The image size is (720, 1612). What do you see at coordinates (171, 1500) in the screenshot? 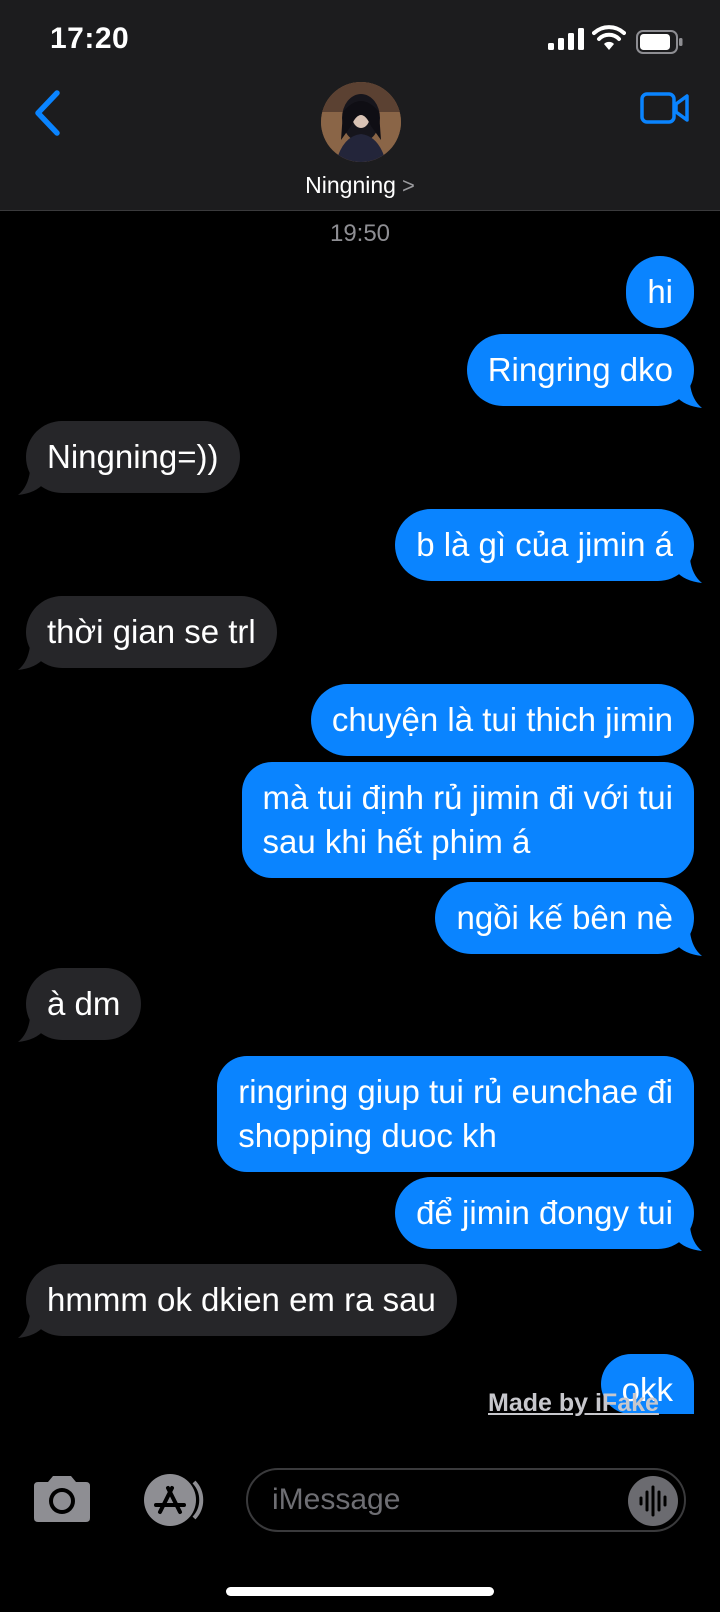
I see `app-store-icon` at bounding box center [171, 1500].